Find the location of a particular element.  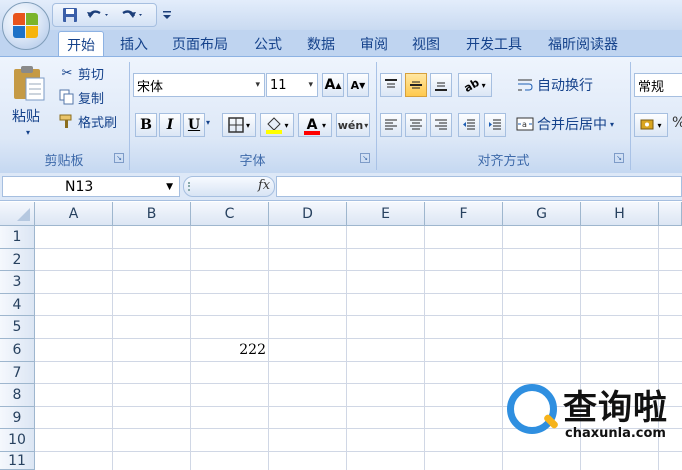

format-painter-label: 格式刷 is located at coordinates (98, 123).